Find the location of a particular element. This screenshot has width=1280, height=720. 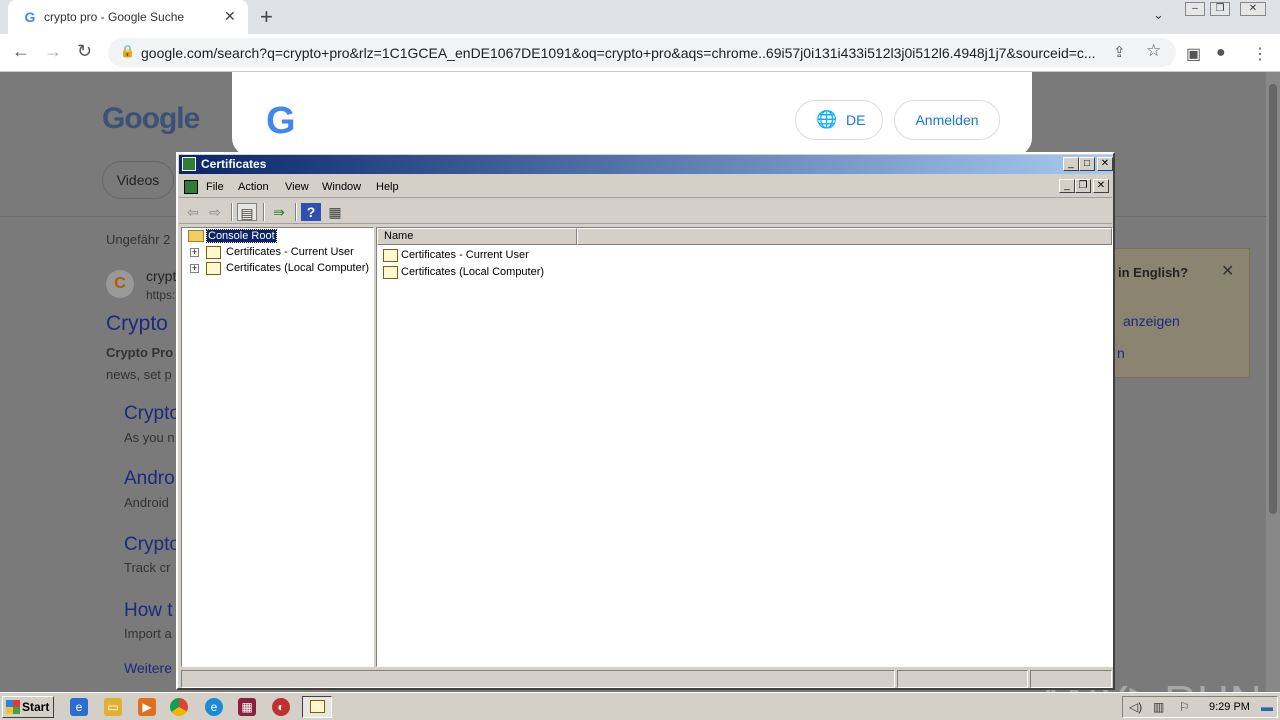

mmc-console-icon is located at coordinates (189, 164).